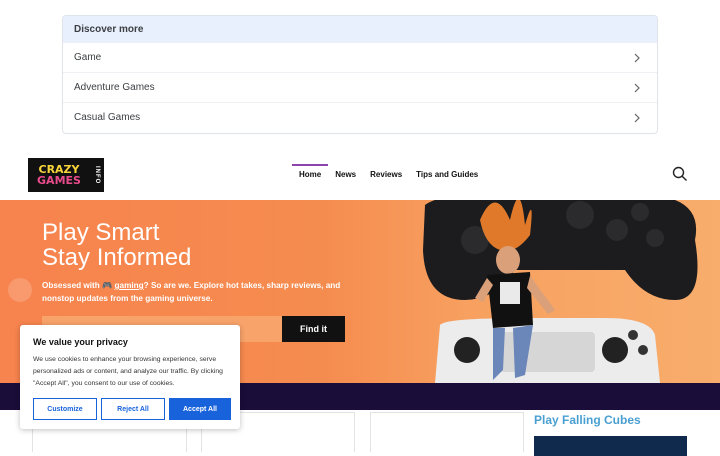 This screenshot has height=456, width=720. Describe the element at coordinates (447, 432) in the screenshot. I see `article-card` at that location.